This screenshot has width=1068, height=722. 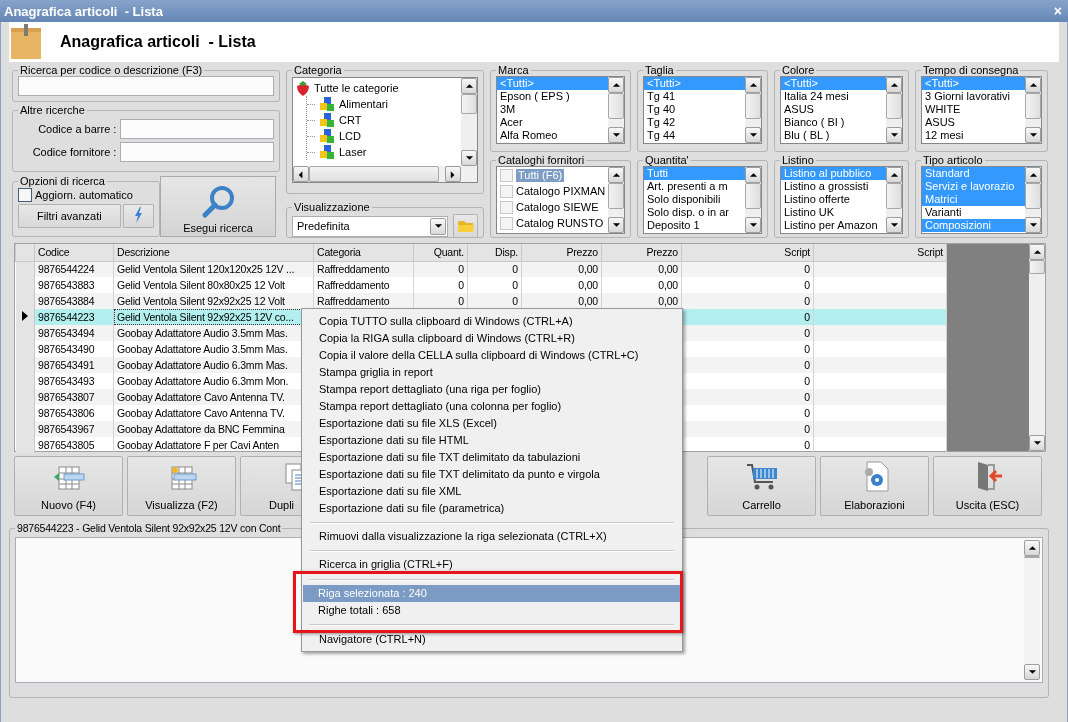 What do you see at coordinates (111, 70) in the screenshot?
I see `group-title: Ricerca per codice o descrizione (F3)` at bounding box center [111, 70].